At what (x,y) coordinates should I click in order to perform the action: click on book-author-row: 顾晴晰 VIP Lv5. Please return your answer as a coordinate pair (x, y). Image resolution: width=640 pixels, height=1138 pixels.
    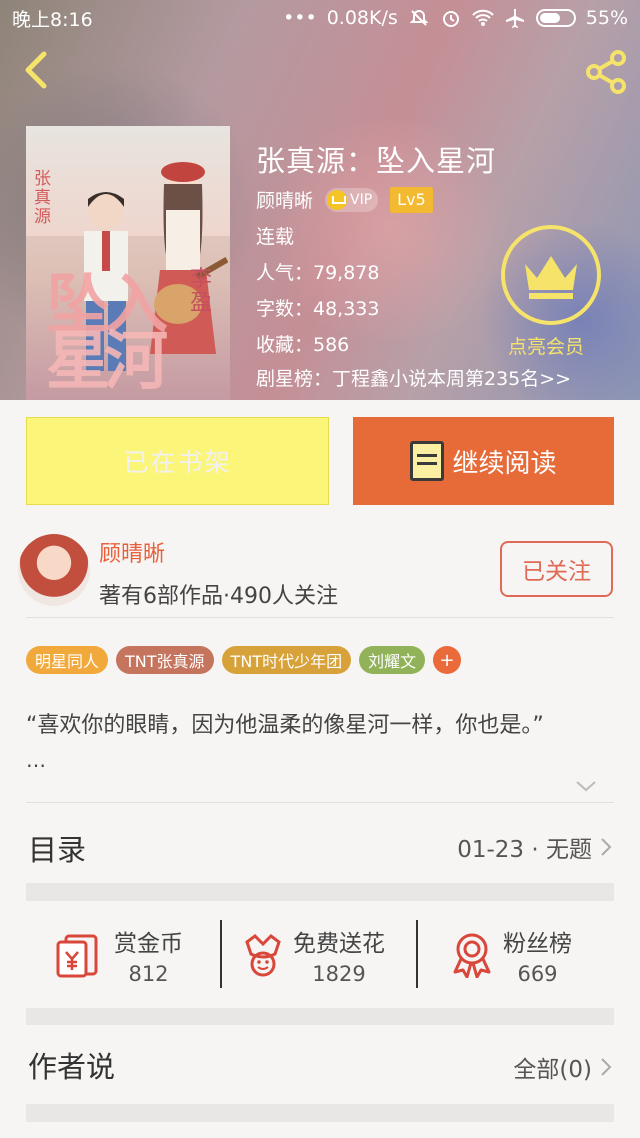
    Looking at the image, I should click on (344, 199).